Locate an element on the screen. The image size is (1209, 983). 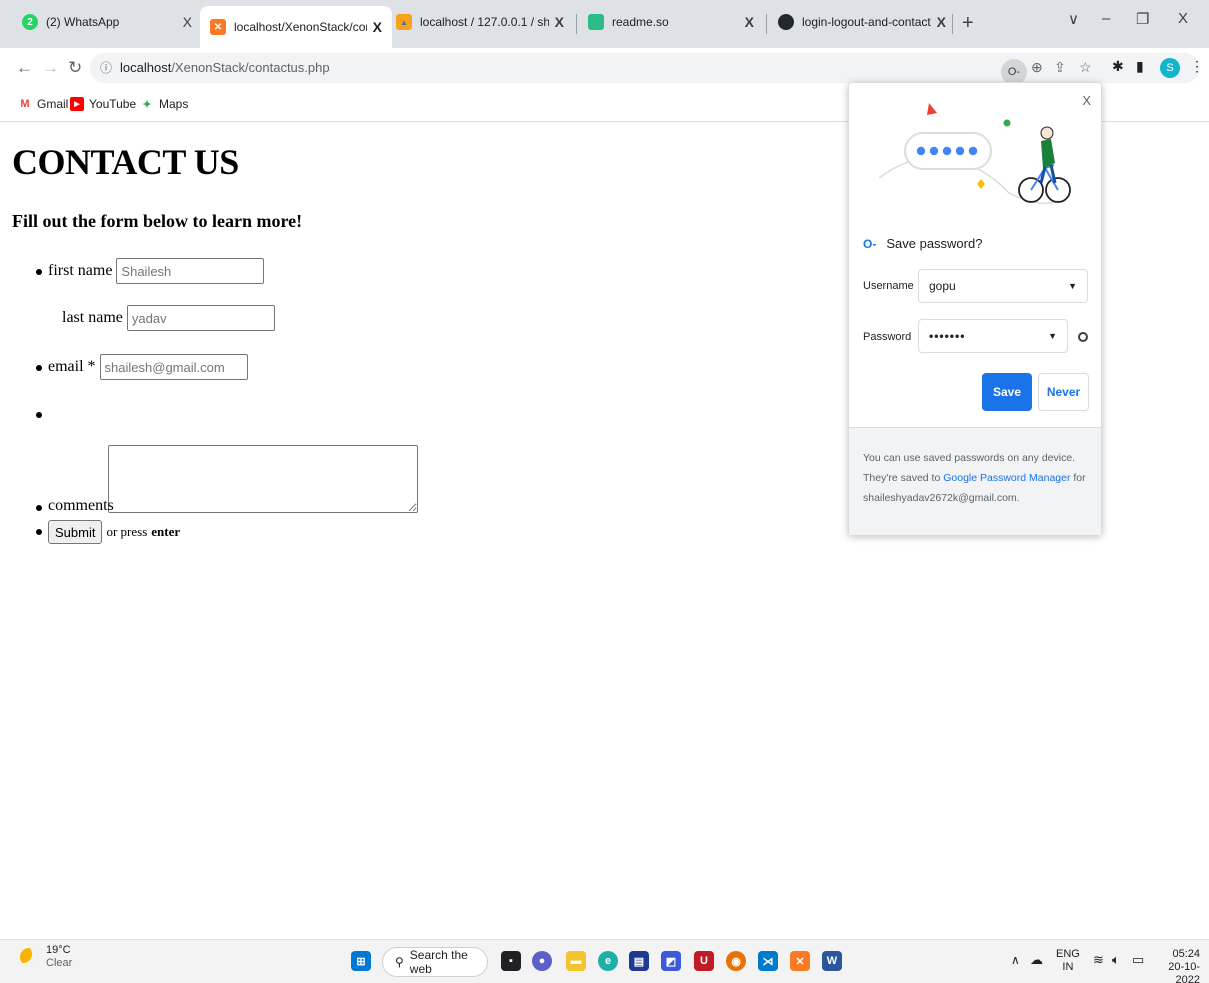
tab-title: login-logout-and-contact-us-we is located at coordinates (866, 22).